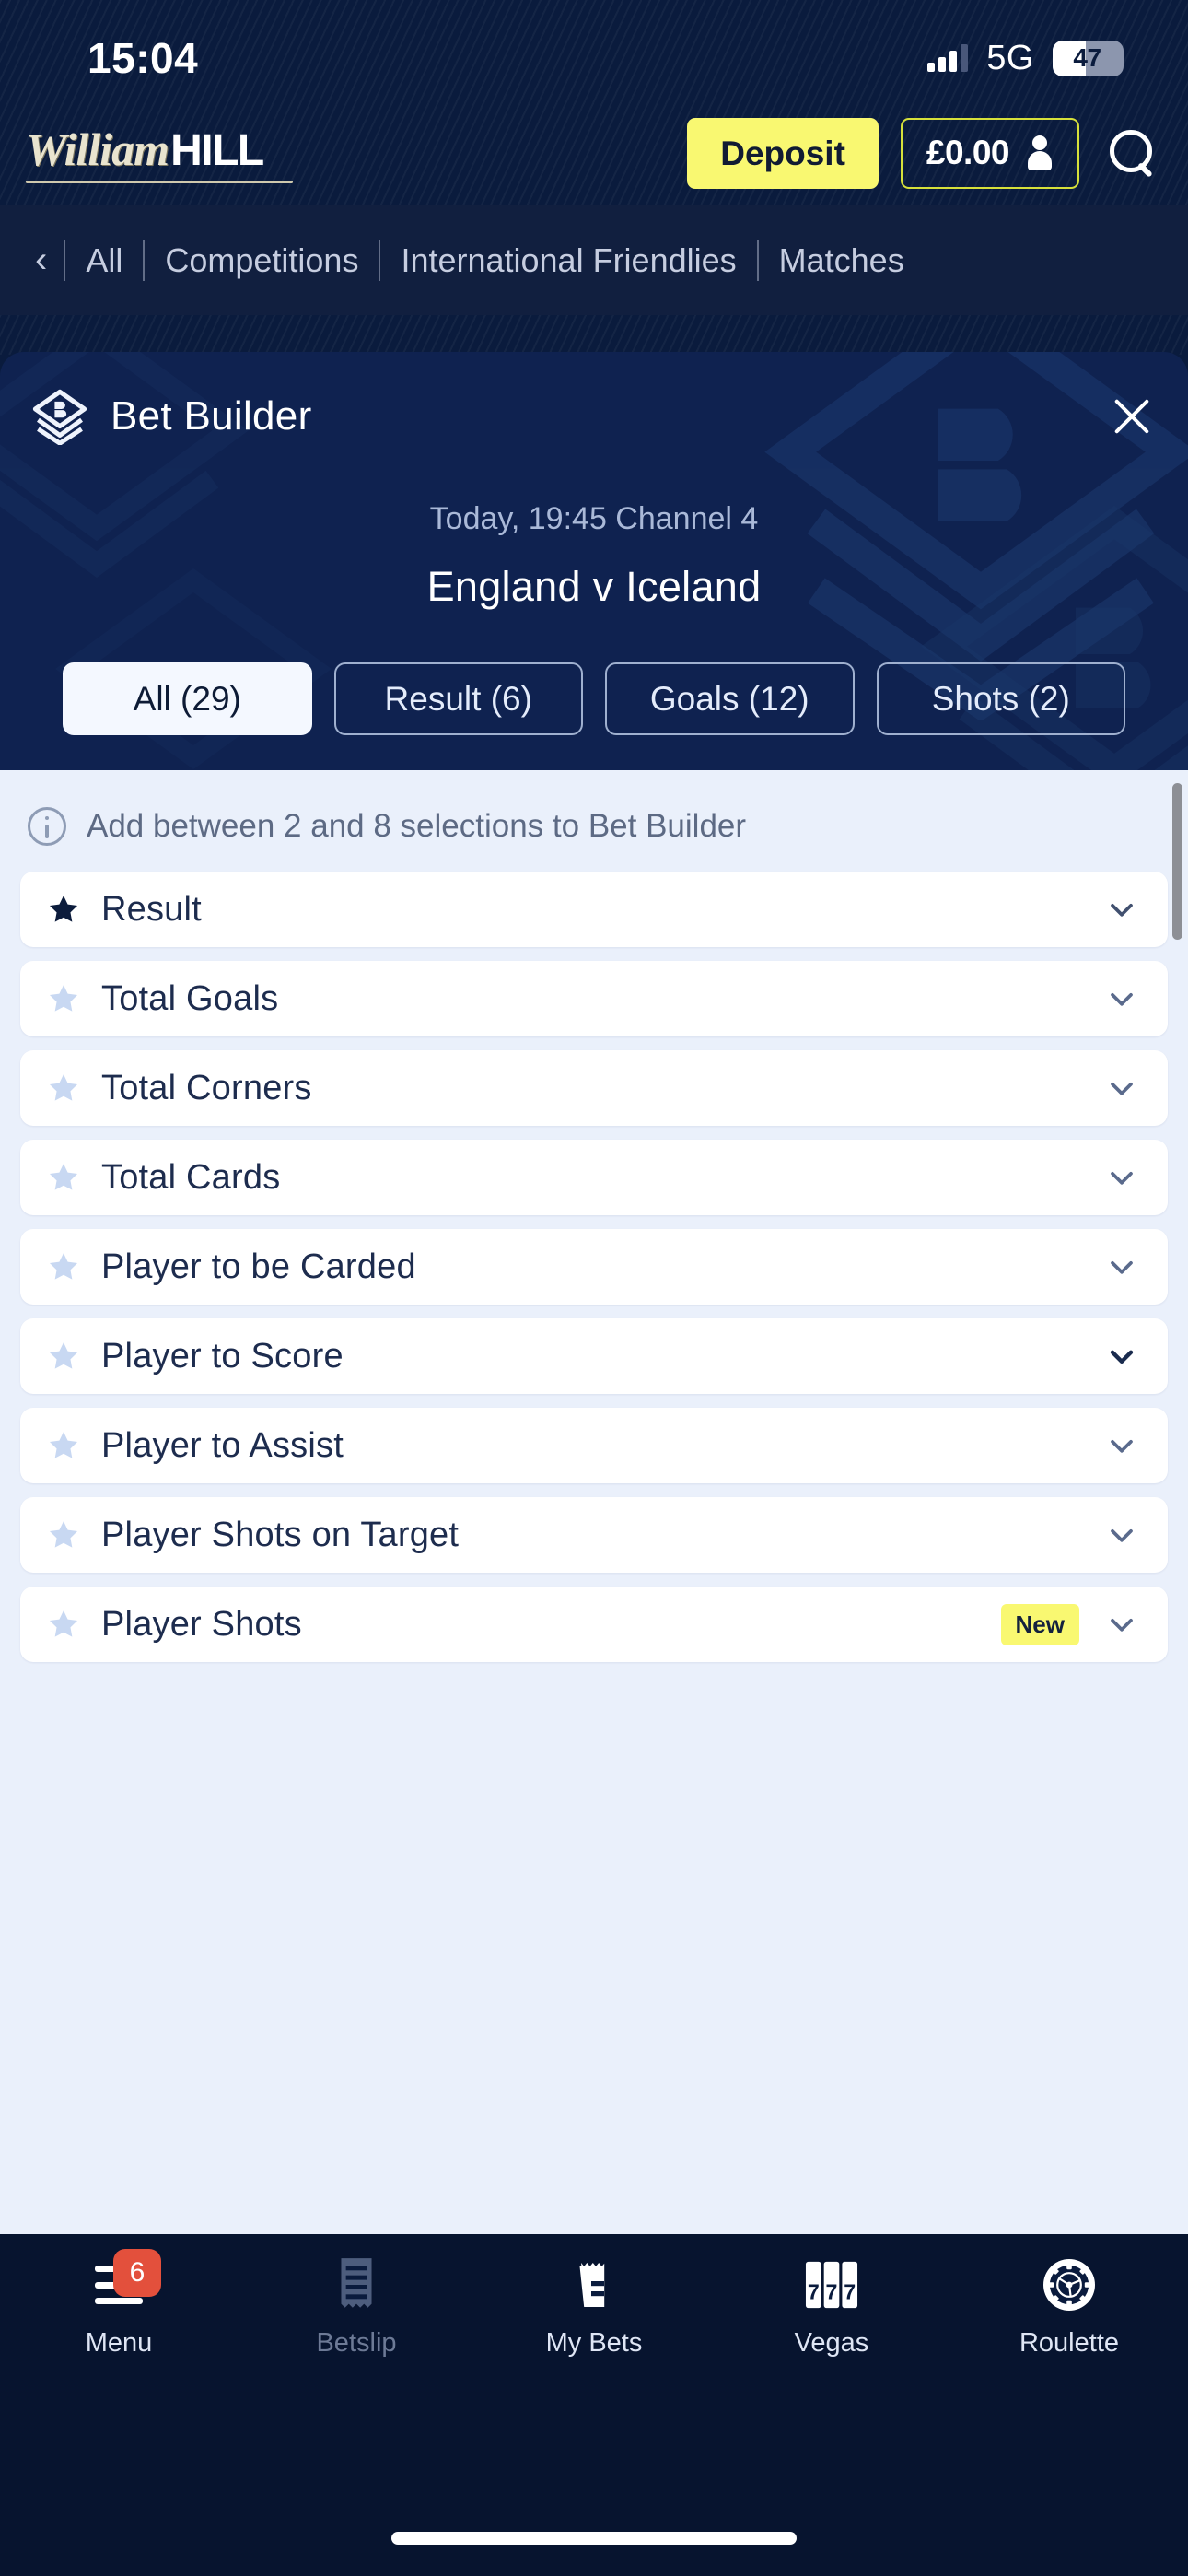 Image resolution: width=1188 pixels, height=2576 pixels. Describe the element at coordinates (191, 1177) in the screenshot. I see `market-label: Total Cards` at that location.